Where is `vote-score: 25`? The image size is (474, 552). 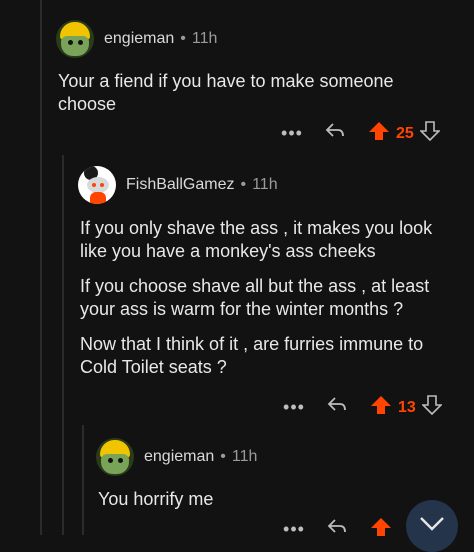 vote-score: 25 is located at coordinates (405, 133).